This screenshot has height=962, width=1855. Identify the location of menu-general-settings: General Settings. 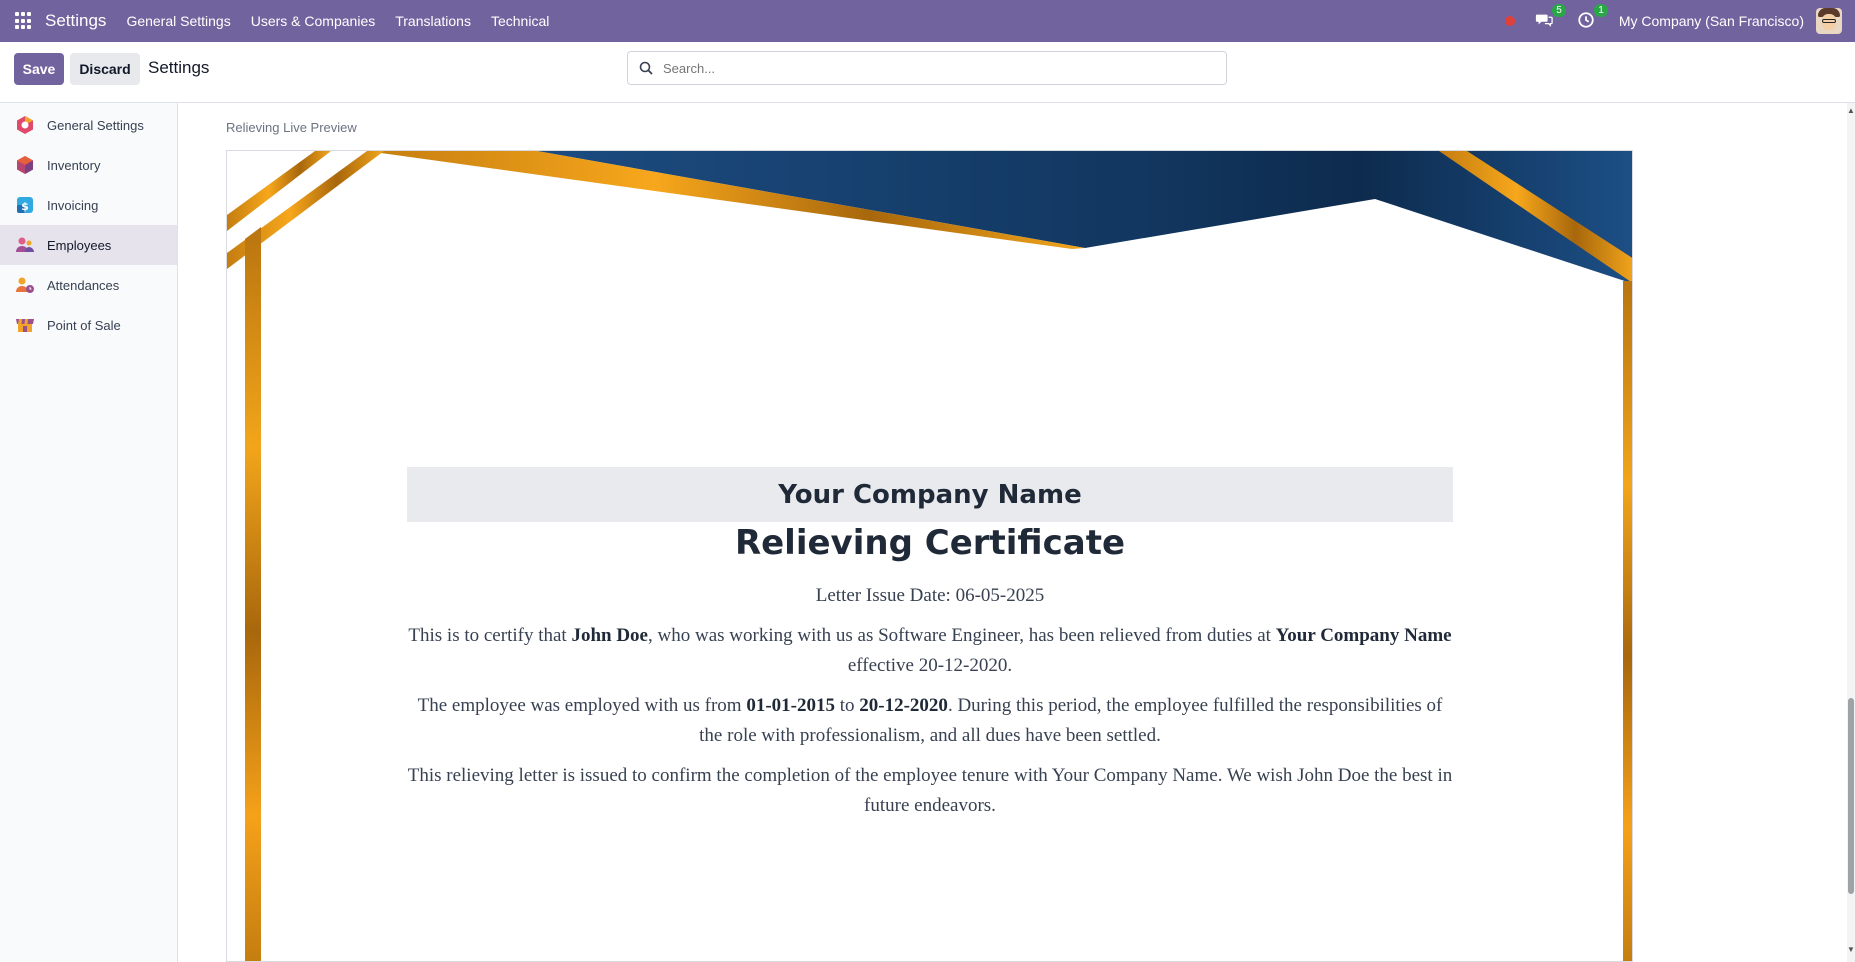
(178, 21).